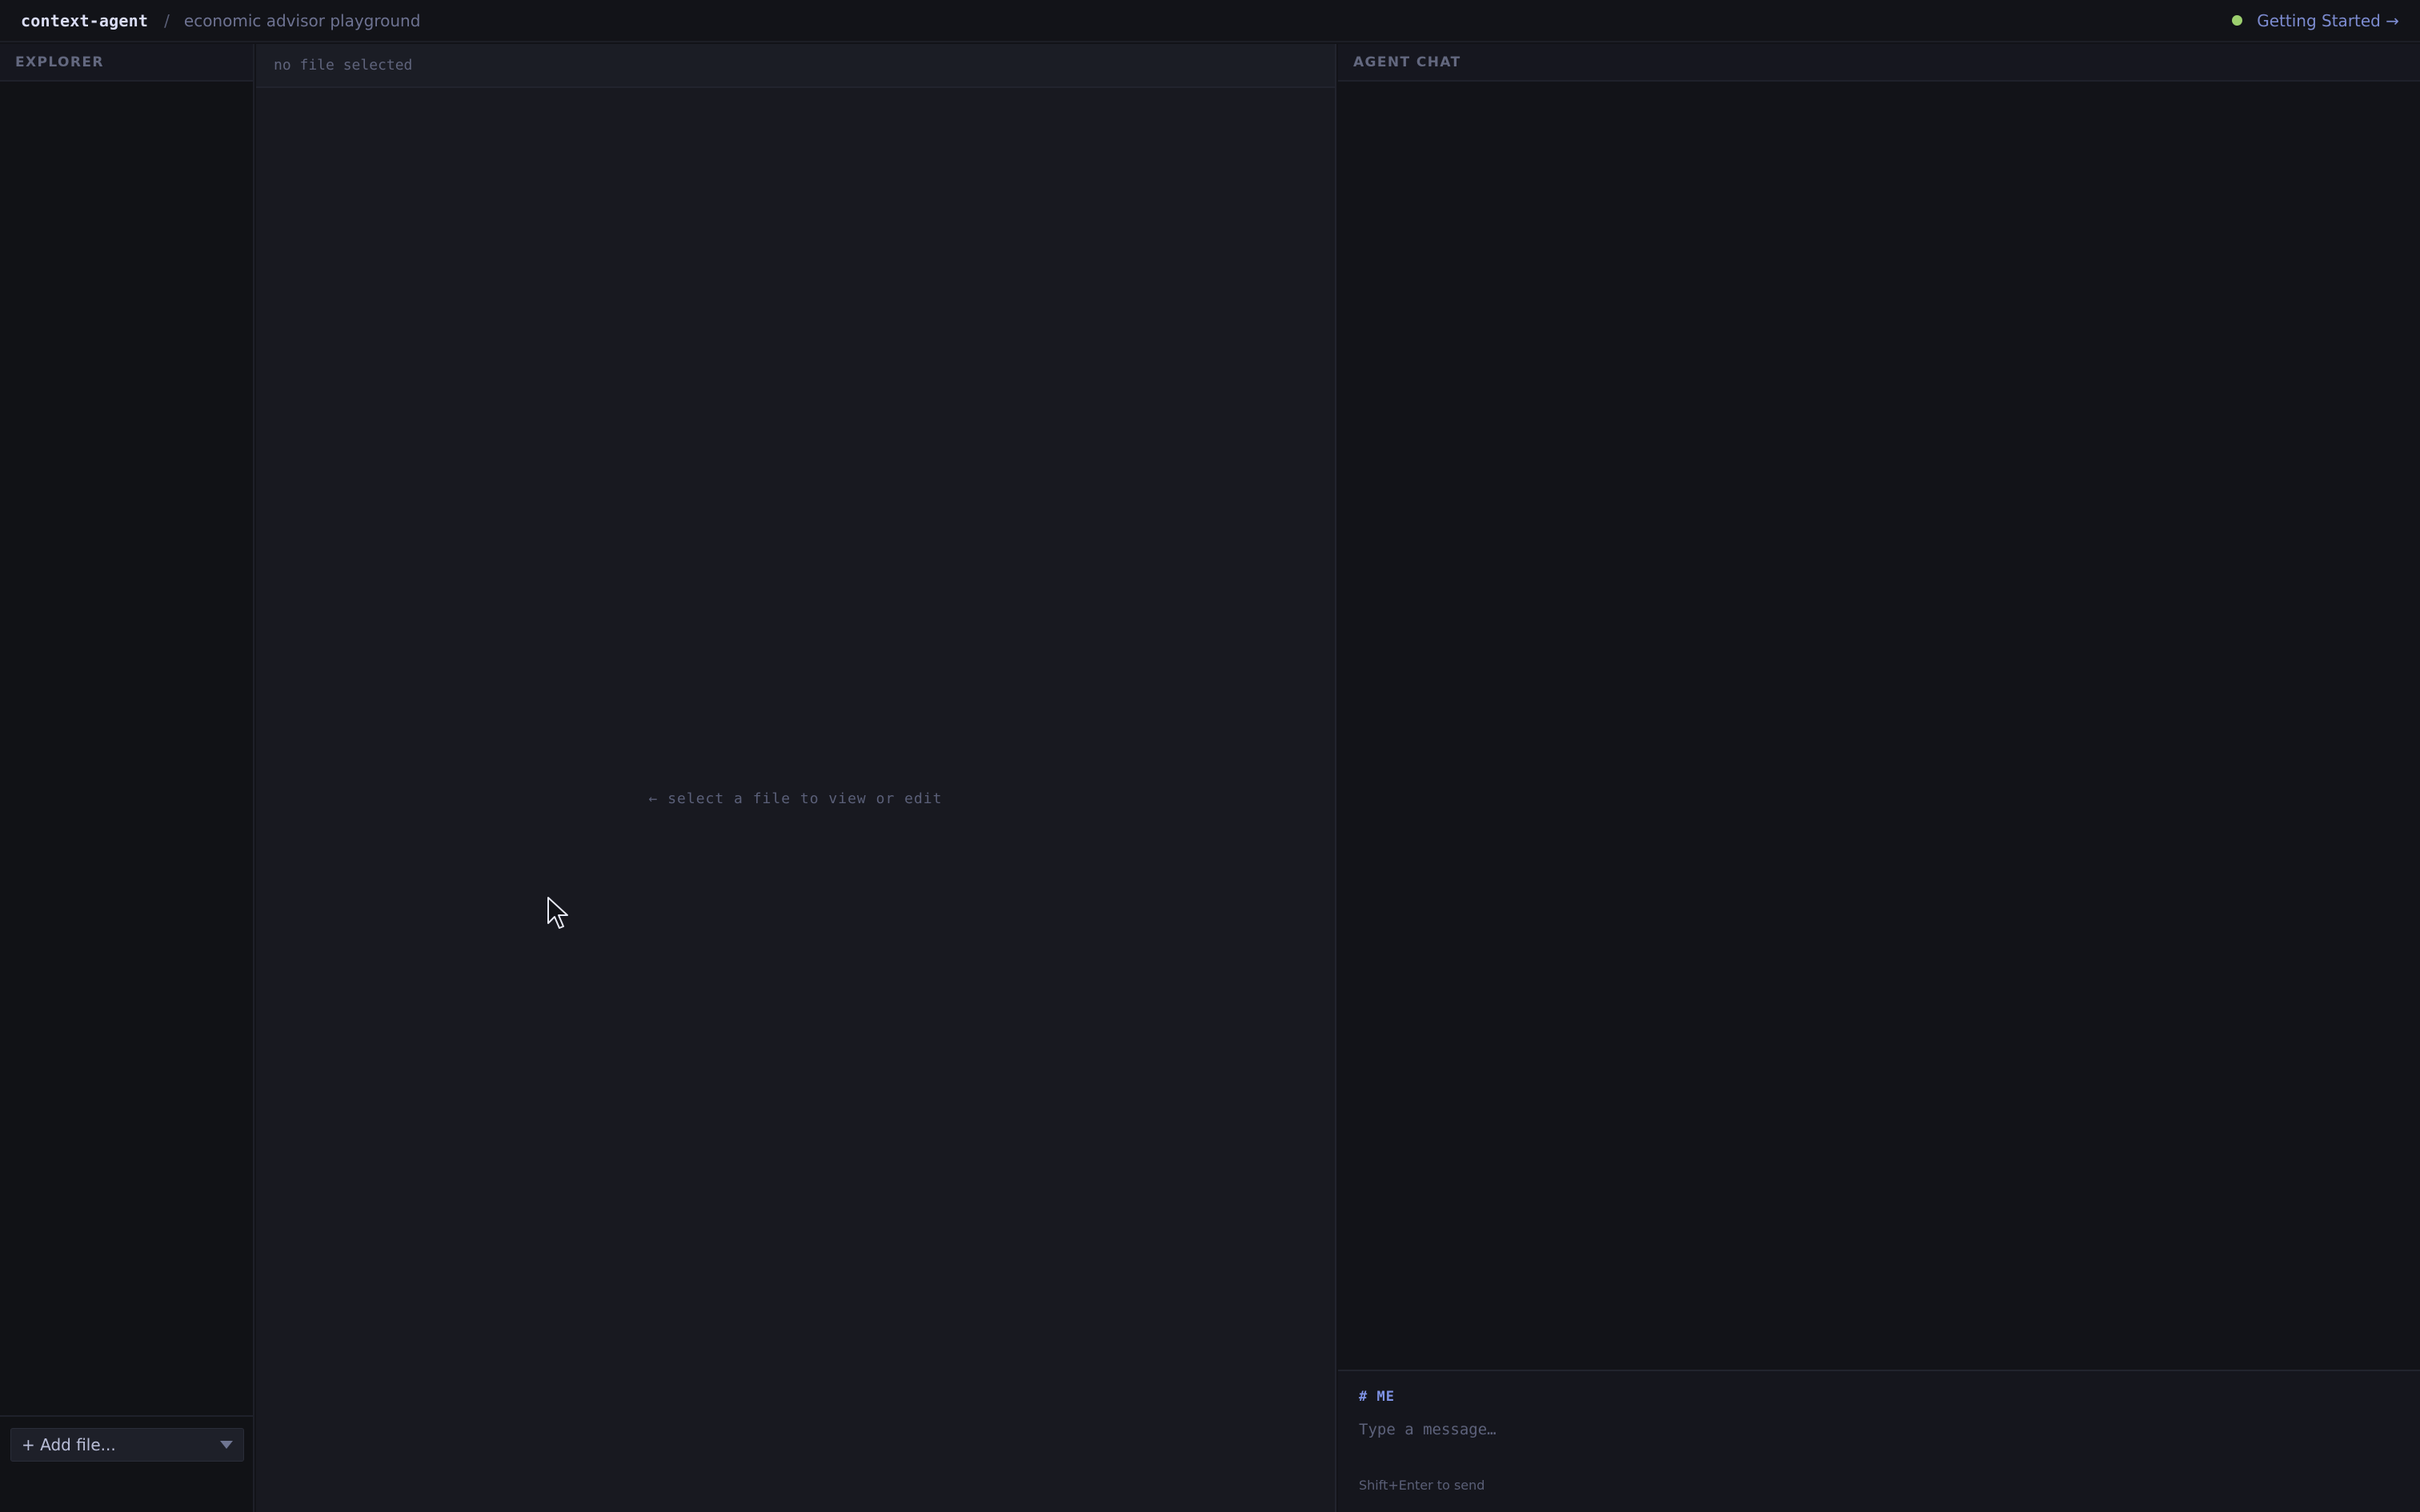 This screenshot has width=2420, height=1512. What do you see at coordinates (795, 798) in the screenshot?
I see `editor-empty-message: ← select a file to view or edit` at bounding box center [795, 798].